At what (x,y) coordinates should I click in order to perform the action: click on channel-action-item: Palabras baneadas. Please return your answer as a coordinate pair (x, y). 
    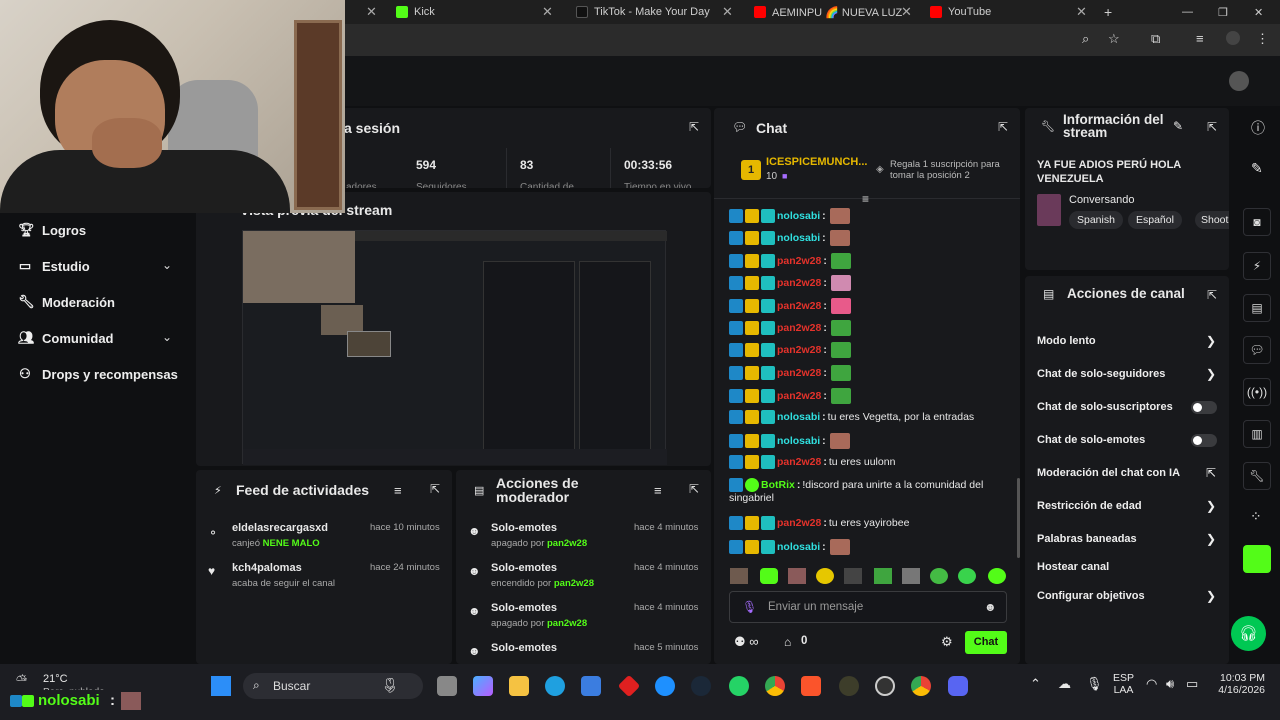
    Looking at the image, I should click on (1087, 539).